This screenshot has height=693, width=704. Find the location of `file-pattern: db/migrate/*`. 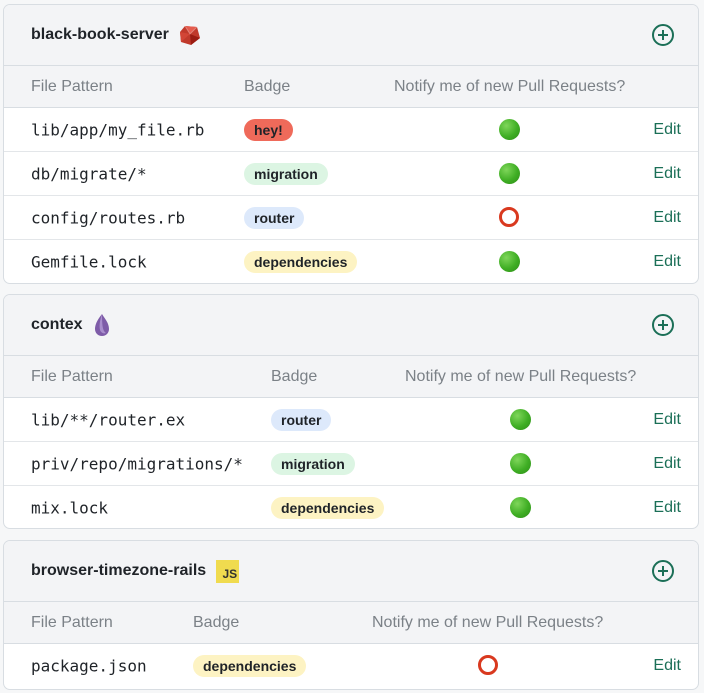

file-pattern: db/migrate/* is located at coordinates (89, 173).